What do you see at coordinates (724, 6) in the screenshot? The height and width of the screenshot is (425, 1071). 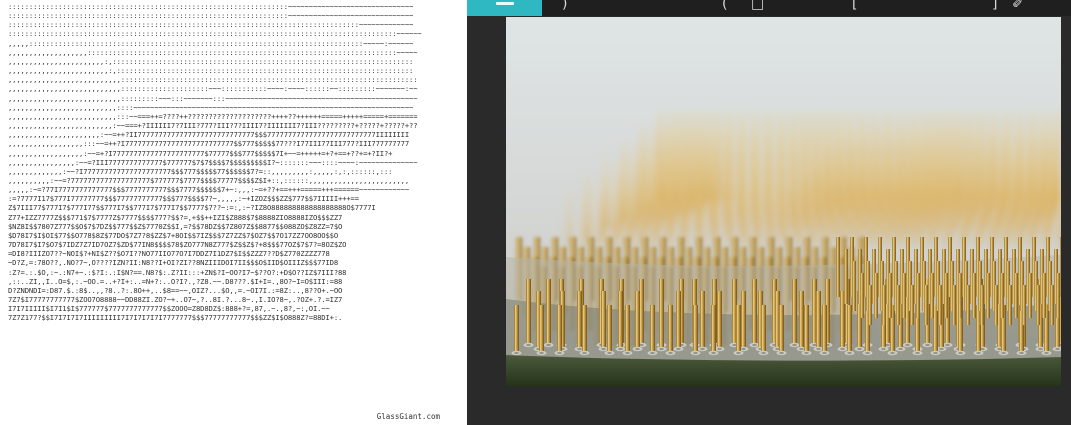 I see `paren-icon: (` at bounding box center [724, 6].